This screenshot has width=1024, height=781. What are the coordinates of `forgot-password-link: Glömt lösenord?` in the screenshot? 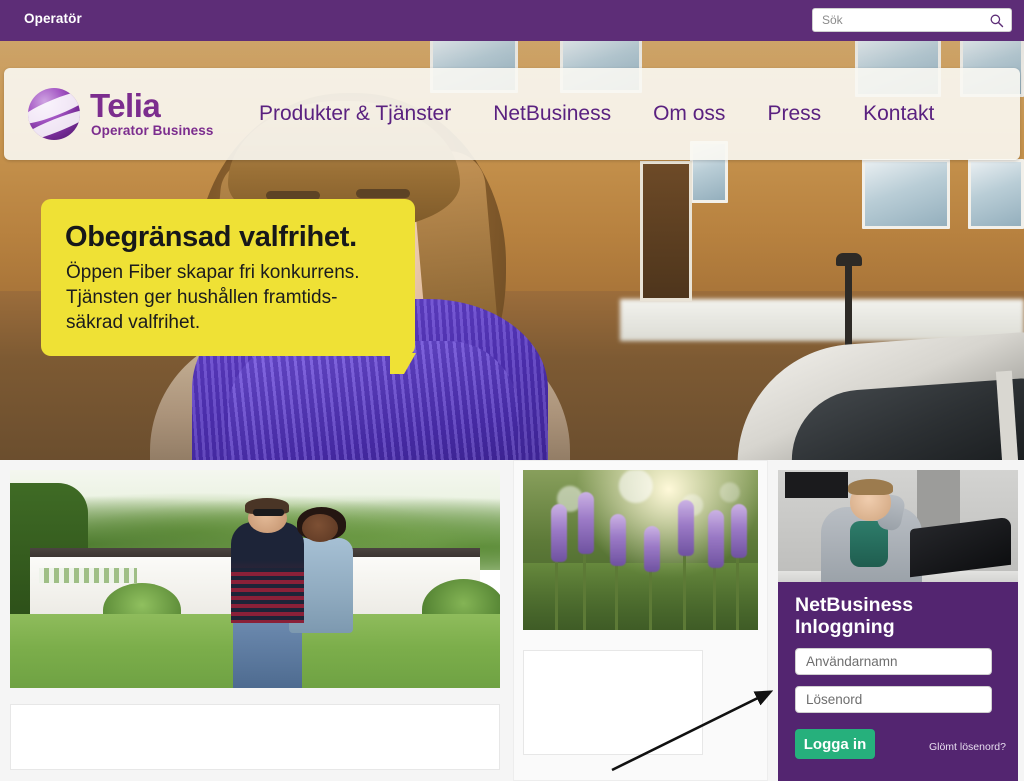 It's located at (967, 747).